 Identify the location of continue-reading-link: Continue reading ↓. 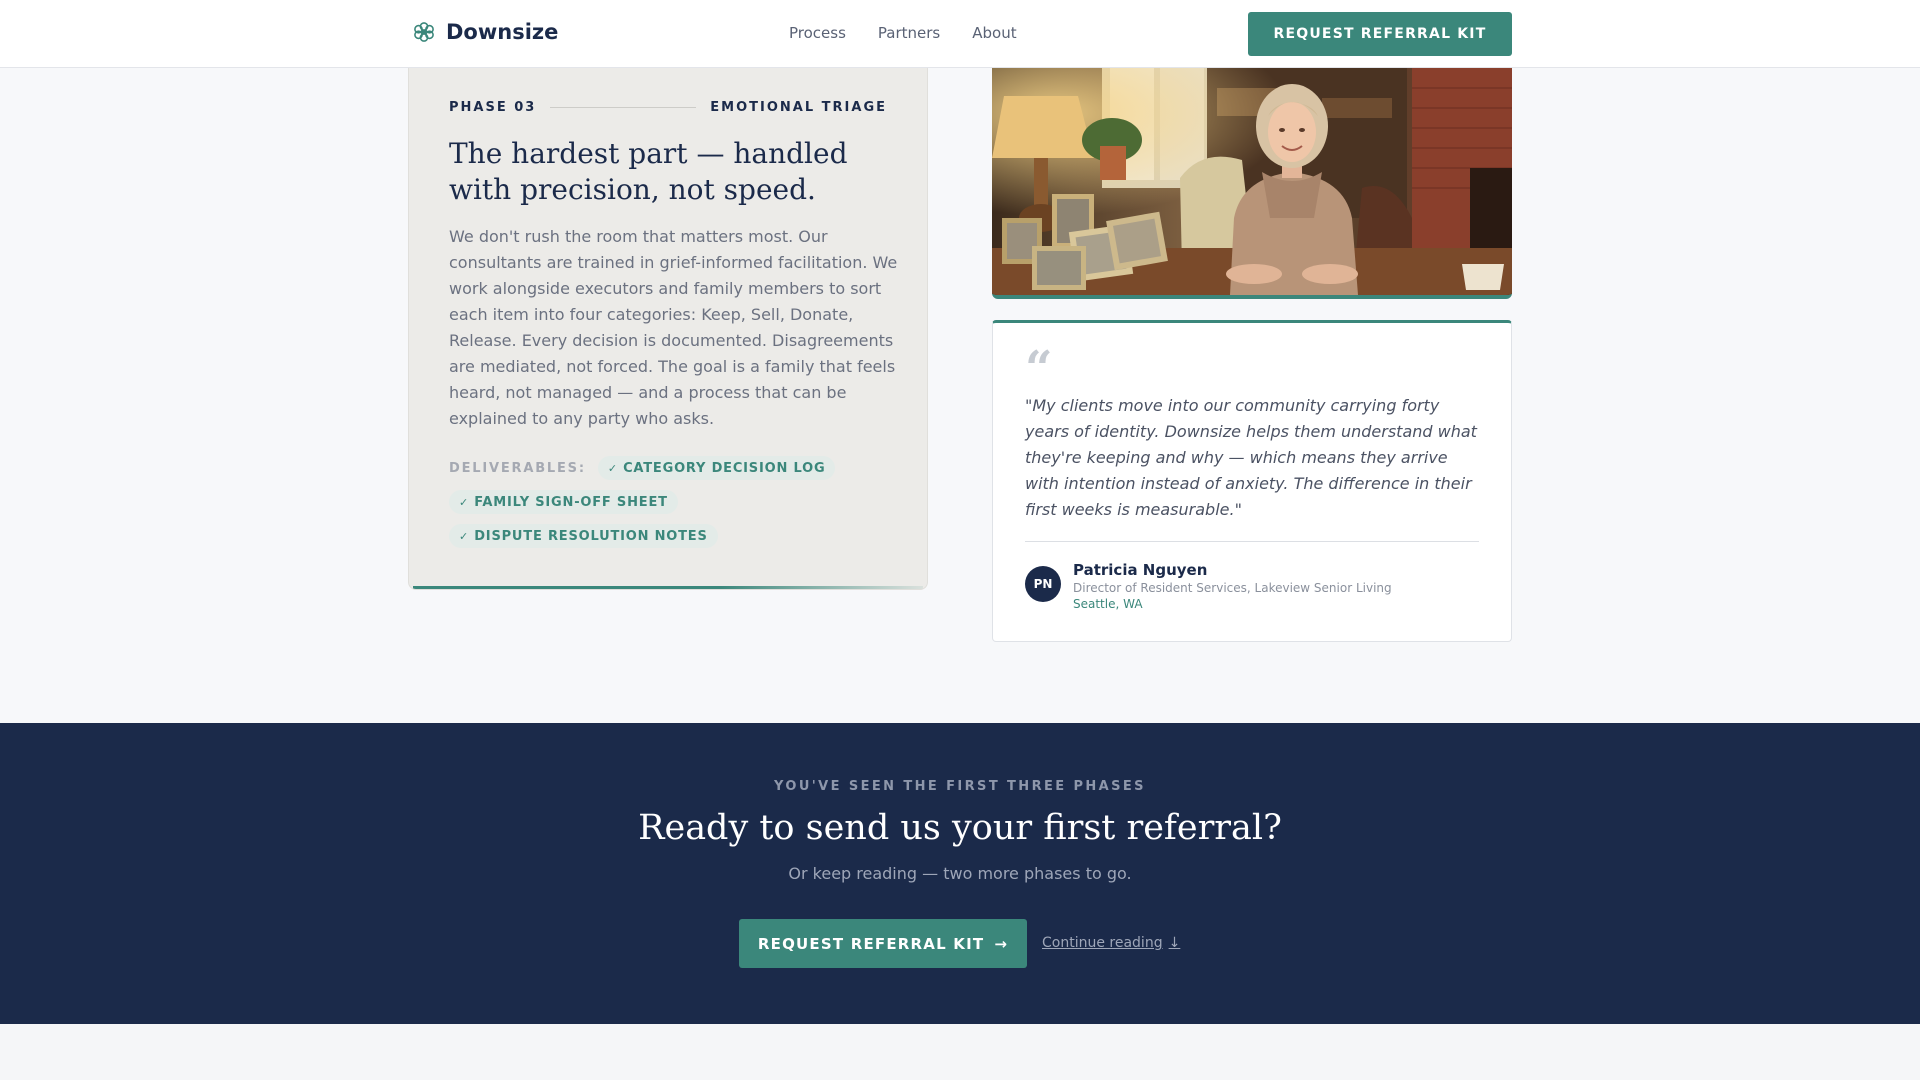
(1111, 943).